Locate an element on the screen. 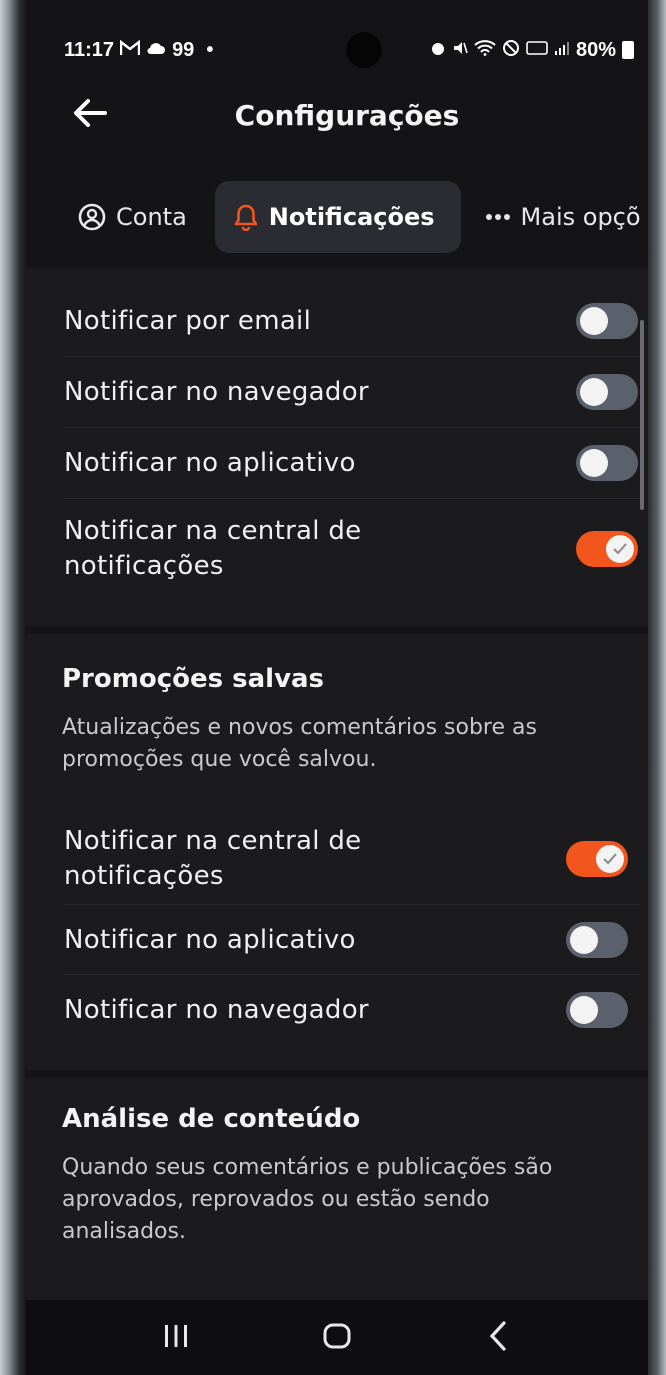 The width and height of the screenshot is (666, 1375). phone-frame-left is located at coordinates (14, 687).